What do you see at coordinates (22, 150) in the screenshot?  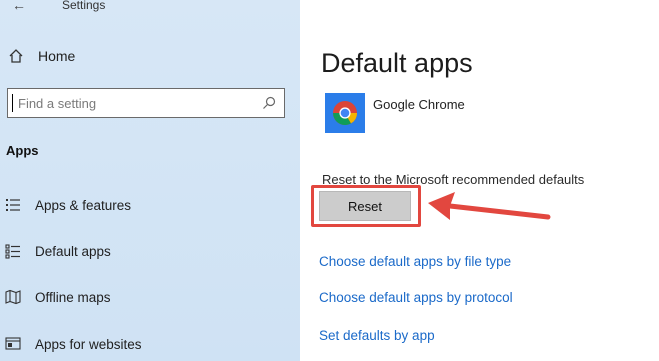 I see `section-title-apps: Apps` at bounding box center [22, 150].